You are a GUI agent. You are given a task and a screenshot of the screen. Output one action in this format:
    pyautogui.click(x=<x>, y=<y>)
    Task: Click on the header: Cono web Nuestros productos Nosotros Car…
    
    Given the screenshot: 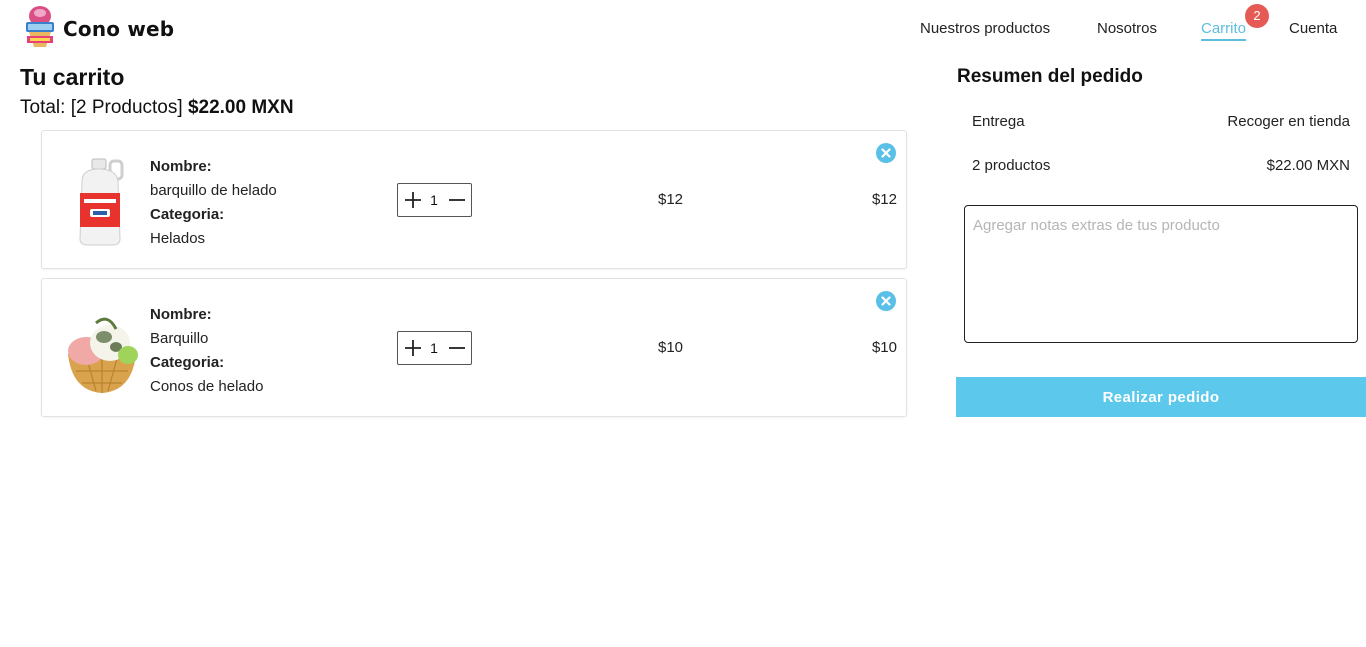 What is the action you would take?
    pyautogui.click(x=683, y=29)
    